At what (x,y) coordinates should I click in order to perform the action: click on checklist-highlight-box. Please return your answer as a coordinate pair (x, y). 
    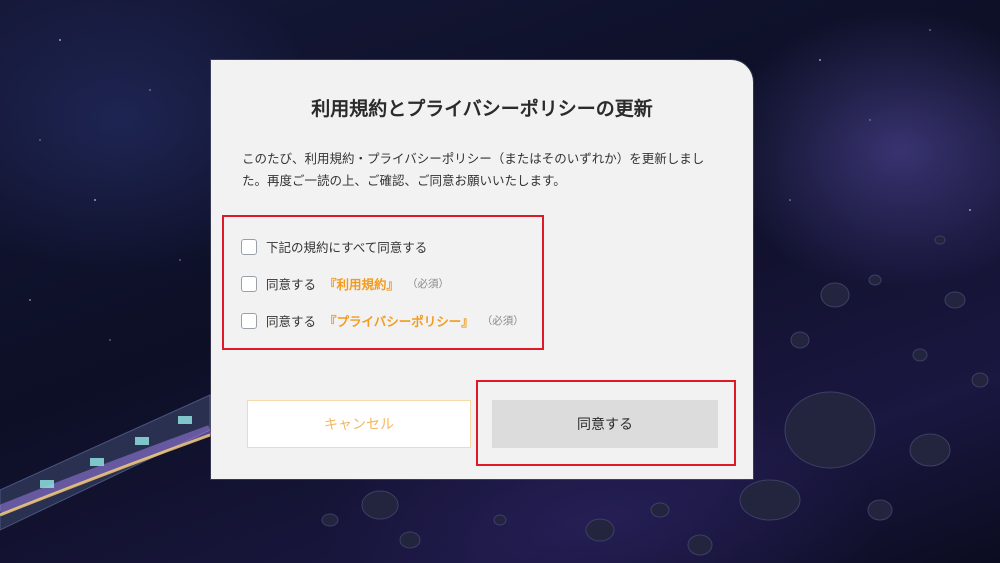
    Looking at the image, I should click on (383, 282).